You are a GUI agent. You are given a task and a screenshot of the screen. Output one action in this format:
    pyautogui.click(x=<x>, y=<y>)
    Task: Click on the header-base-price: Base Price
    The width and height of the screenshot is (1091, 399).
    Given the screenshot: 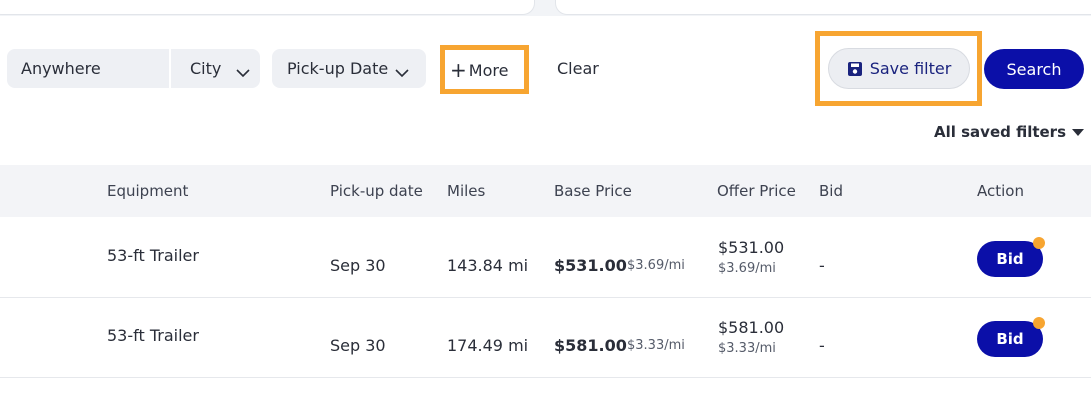 What is the action you would take?
    pyautogui.click(x=593, y=191)
    